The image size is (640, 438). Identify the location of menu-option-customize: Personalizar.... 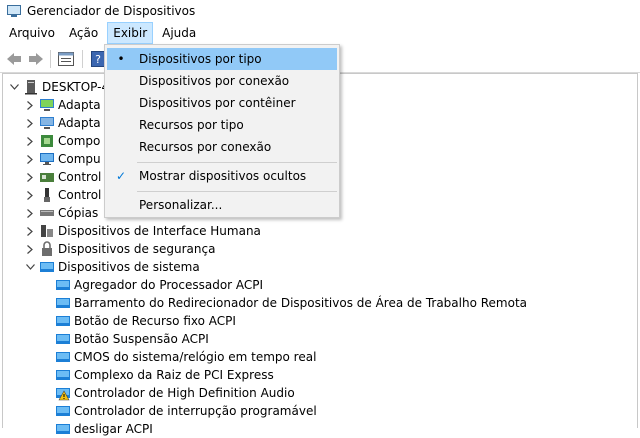
(222, 205).